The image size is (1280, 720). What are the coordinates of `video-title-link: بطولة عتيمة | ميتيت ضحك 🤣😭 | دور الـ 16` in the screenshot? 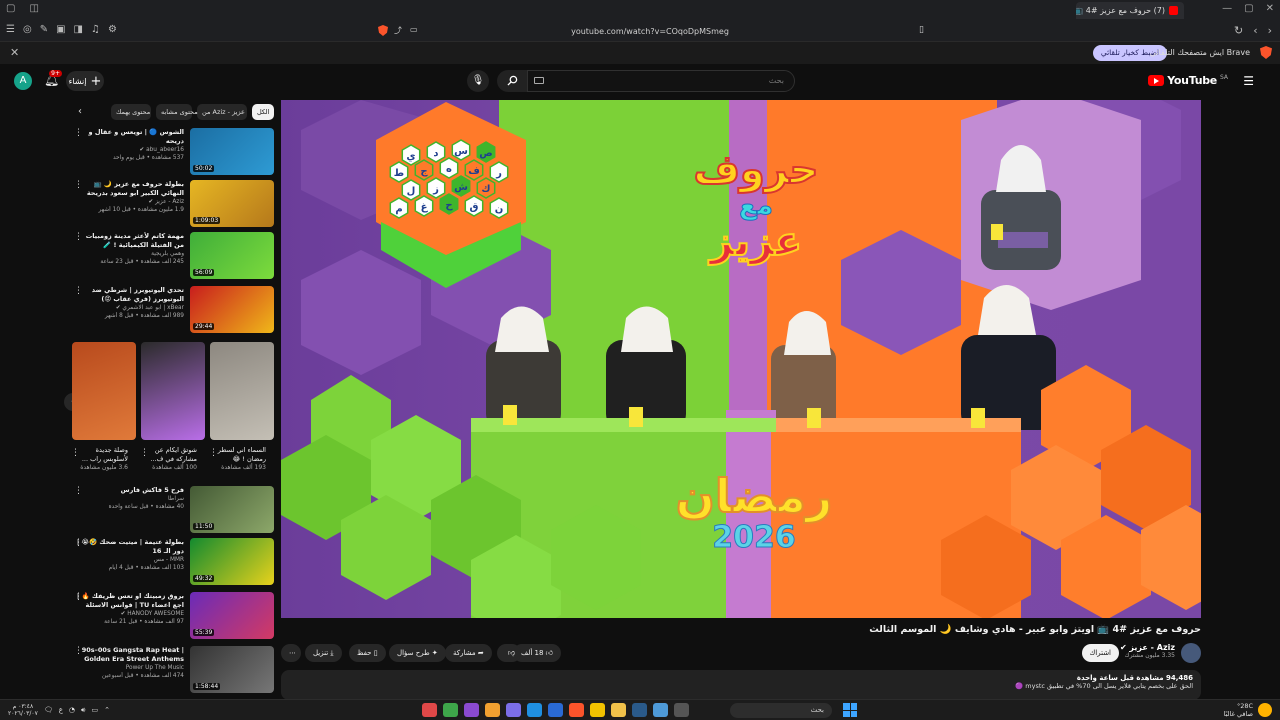 It's located at (130, 547).